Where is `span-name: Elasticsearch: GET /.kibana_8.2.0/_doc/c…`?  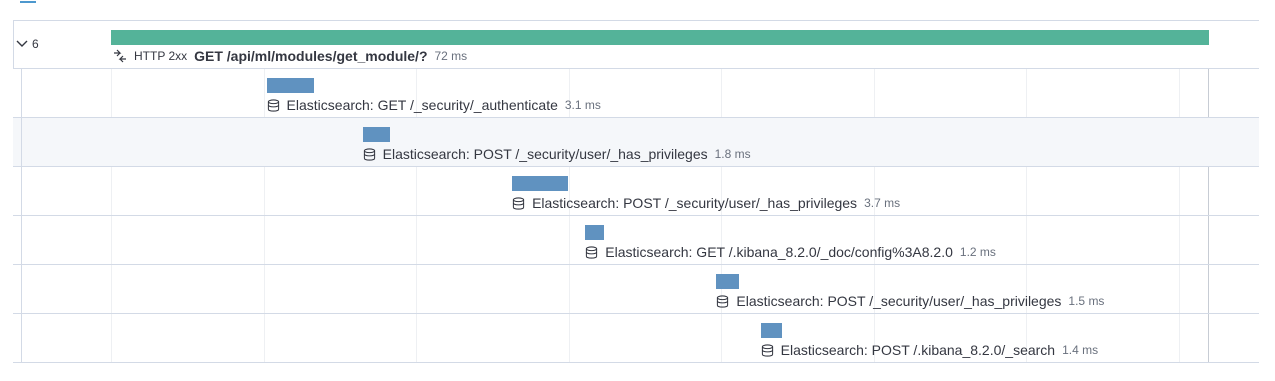
span-name: Elasticsearch: GET /.kibana_8.2.0/_doc/c… is located at coordinates (779, 252).